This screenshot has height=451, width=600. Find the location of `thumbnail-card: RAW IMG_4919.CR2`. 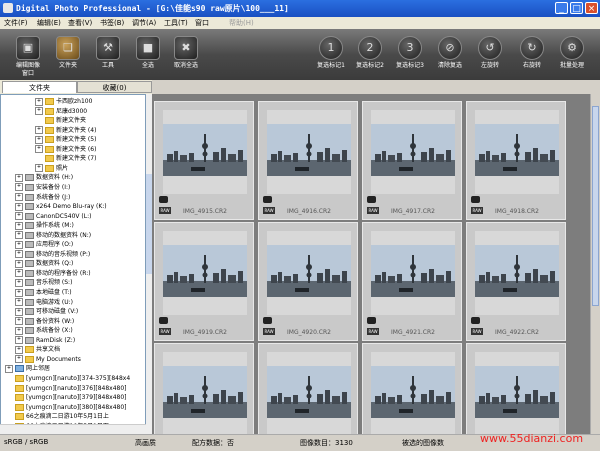

thumbnail-card: RAW IMG_4919.CR2 is located at coordinates (204, 281).